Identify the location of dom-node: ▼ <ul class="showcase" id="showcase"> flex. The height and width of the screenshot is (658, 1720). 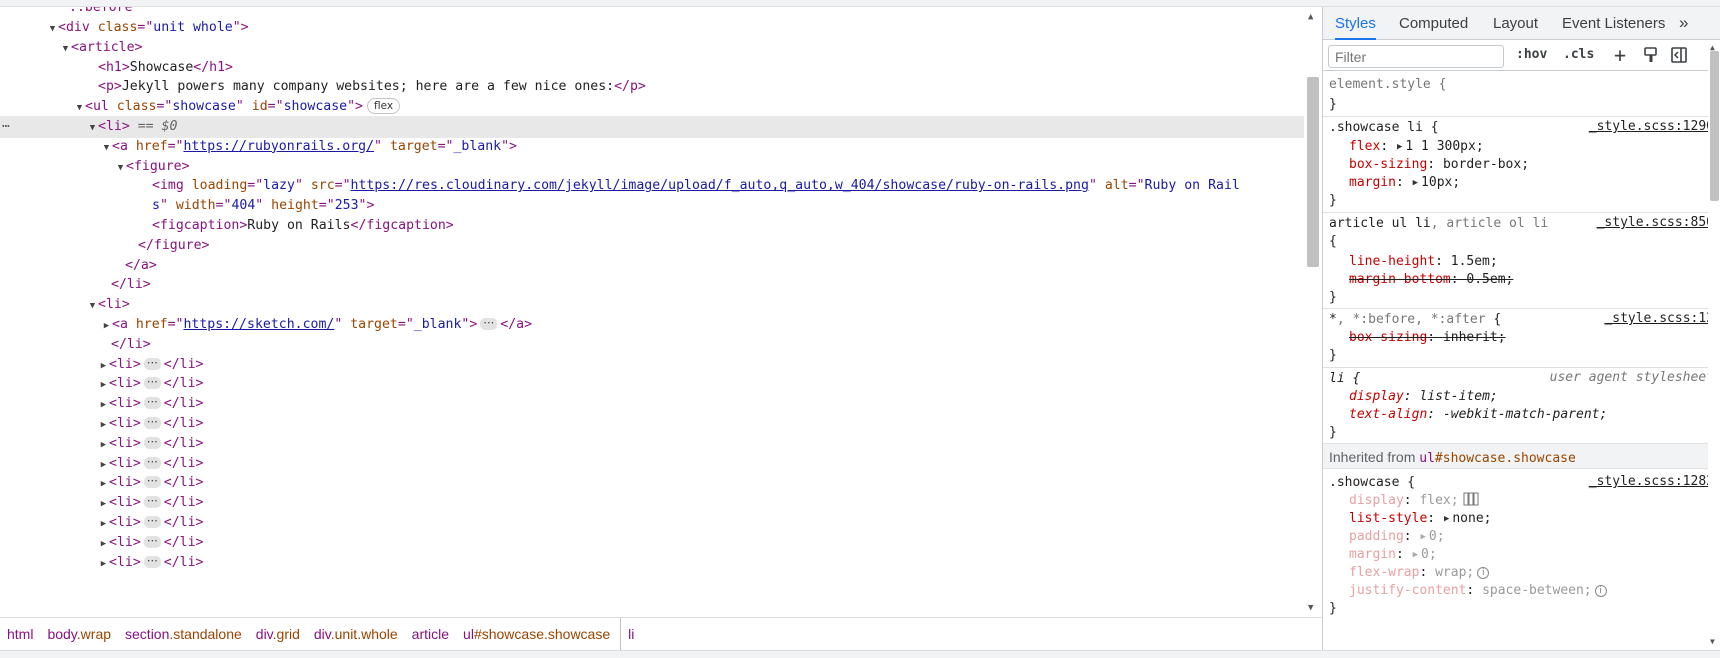
(652, 107).